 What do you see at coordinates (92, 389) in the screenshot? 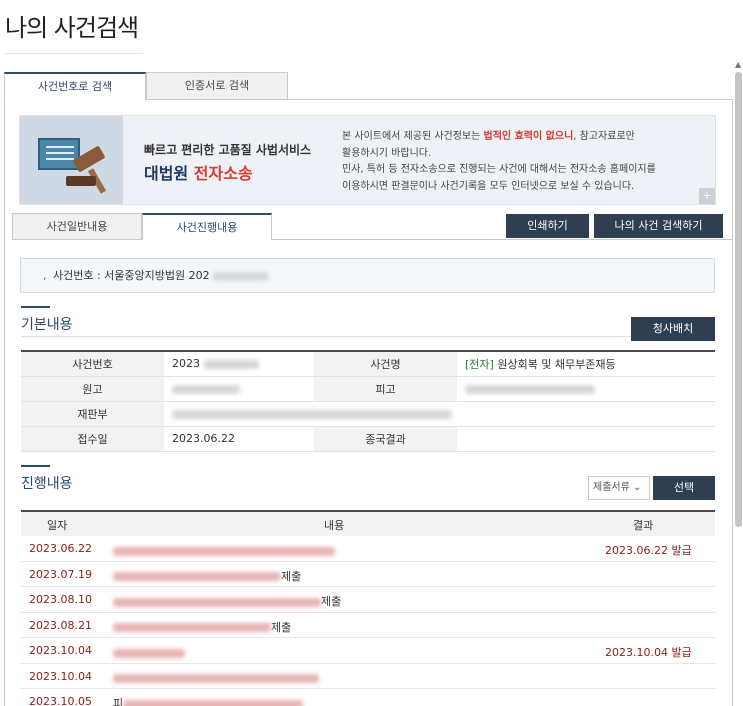
I see `label-plaintiff: 원고` at bounding box center [92, 389].